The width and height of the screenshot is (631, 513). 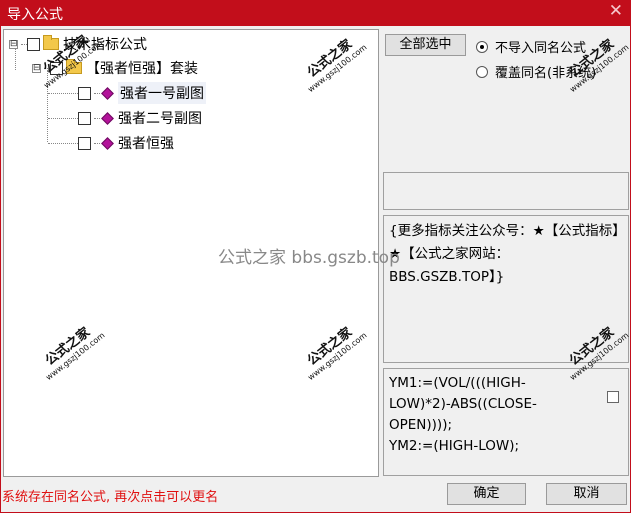 What do you see at coordinates (425, 45) in the screenshot?
I see `select-all-button: 全部选中` at bounding box center [425, 45].